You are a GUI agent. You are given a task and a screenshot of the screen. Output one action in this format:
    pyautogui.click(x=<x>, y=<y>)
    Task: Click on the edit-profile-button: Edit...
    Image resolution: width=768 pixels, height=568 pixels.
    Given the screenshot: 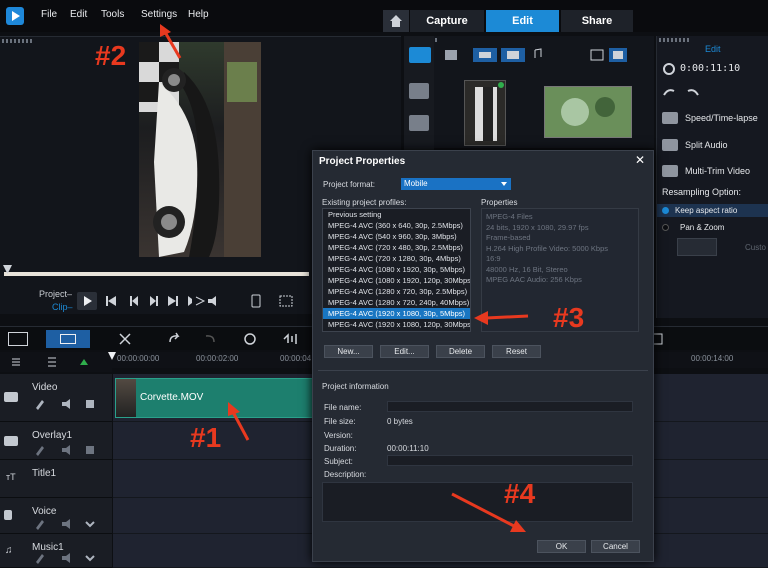 What is the action you would take?
    pyautogui.click(x=404, y=351)
    